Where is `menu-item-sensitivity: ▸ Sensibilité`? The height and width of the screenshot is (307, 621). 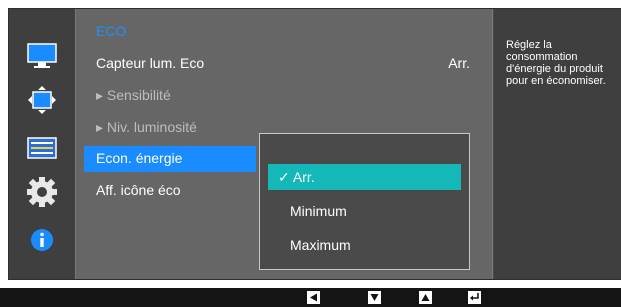 menu-item-sensitivity: ▸ Sensibilité is located at coordinates (133, 95).